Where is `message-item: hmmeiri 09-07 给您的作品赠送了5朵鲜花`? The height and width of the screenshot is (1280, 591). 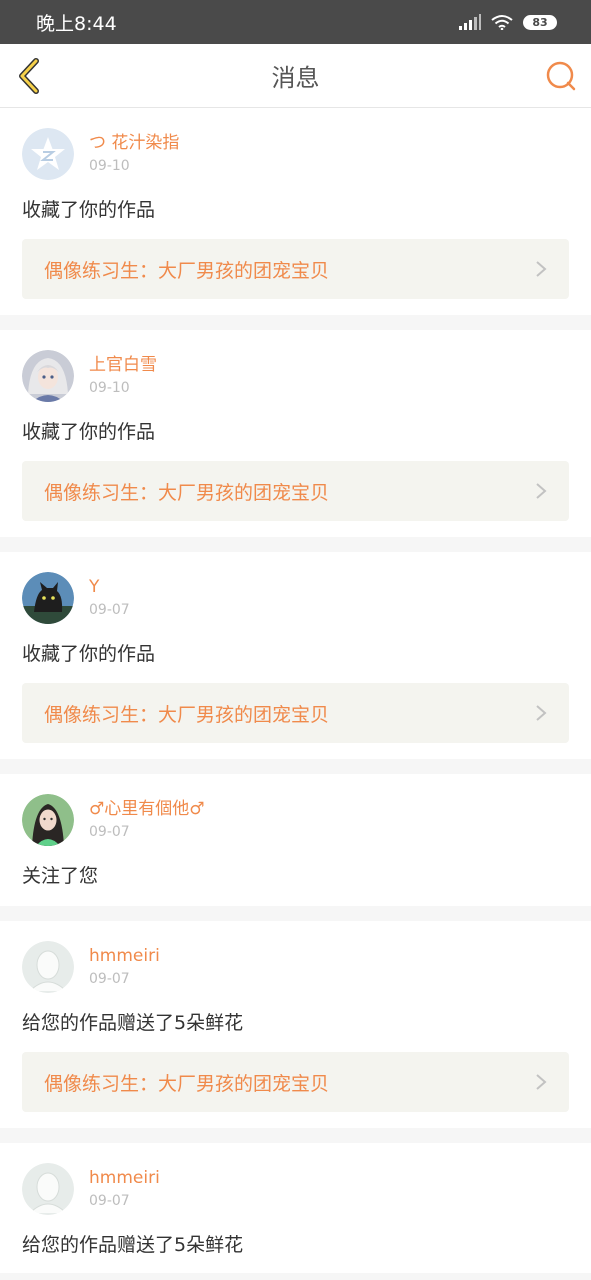
message-item: hmmeiri 09-07 给您的作品赠送了5朵鲜花 is located at coordinates (295, 1208).